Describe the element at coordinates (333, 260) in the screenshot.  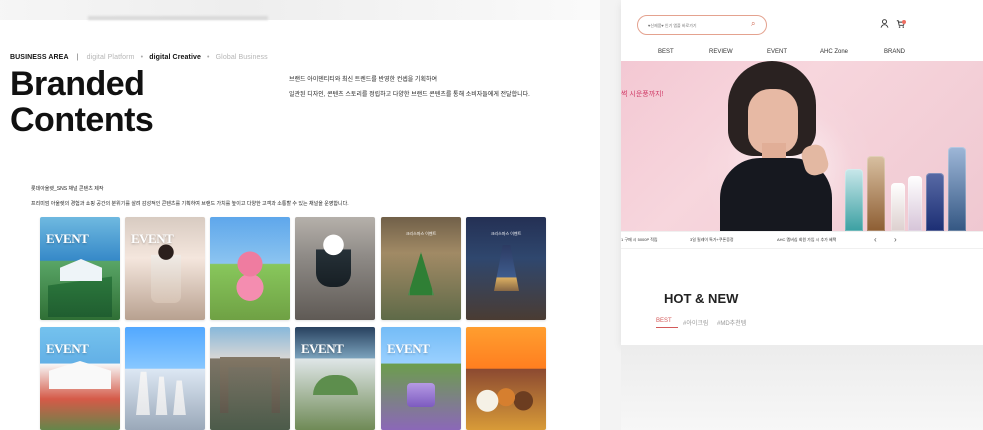
I see `dog-stroller-shape` at that location.